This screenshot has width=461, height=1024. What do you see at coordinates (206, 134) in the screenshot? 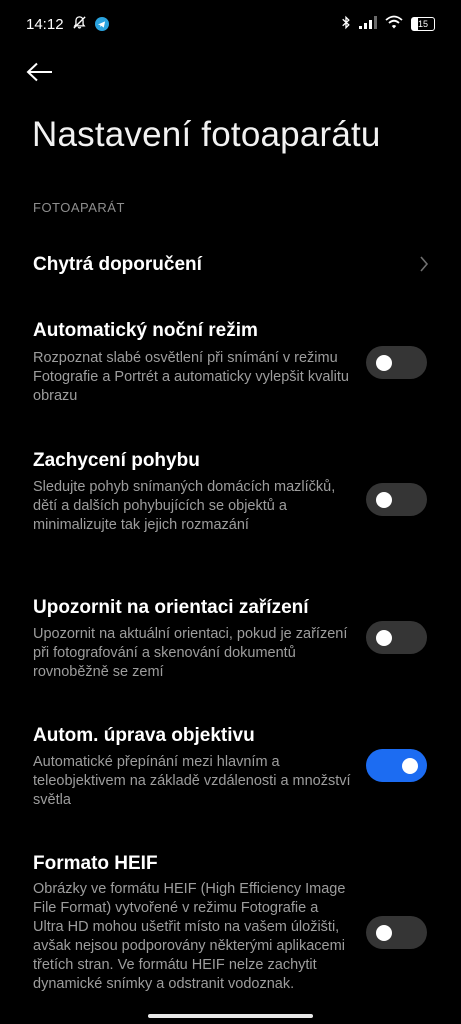
I see `page-title: Nastavení fotoaparátu` at bounding box center [206, 134].